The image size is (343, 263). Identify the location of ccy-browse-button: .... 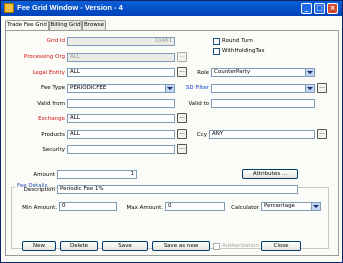
(322, 134).